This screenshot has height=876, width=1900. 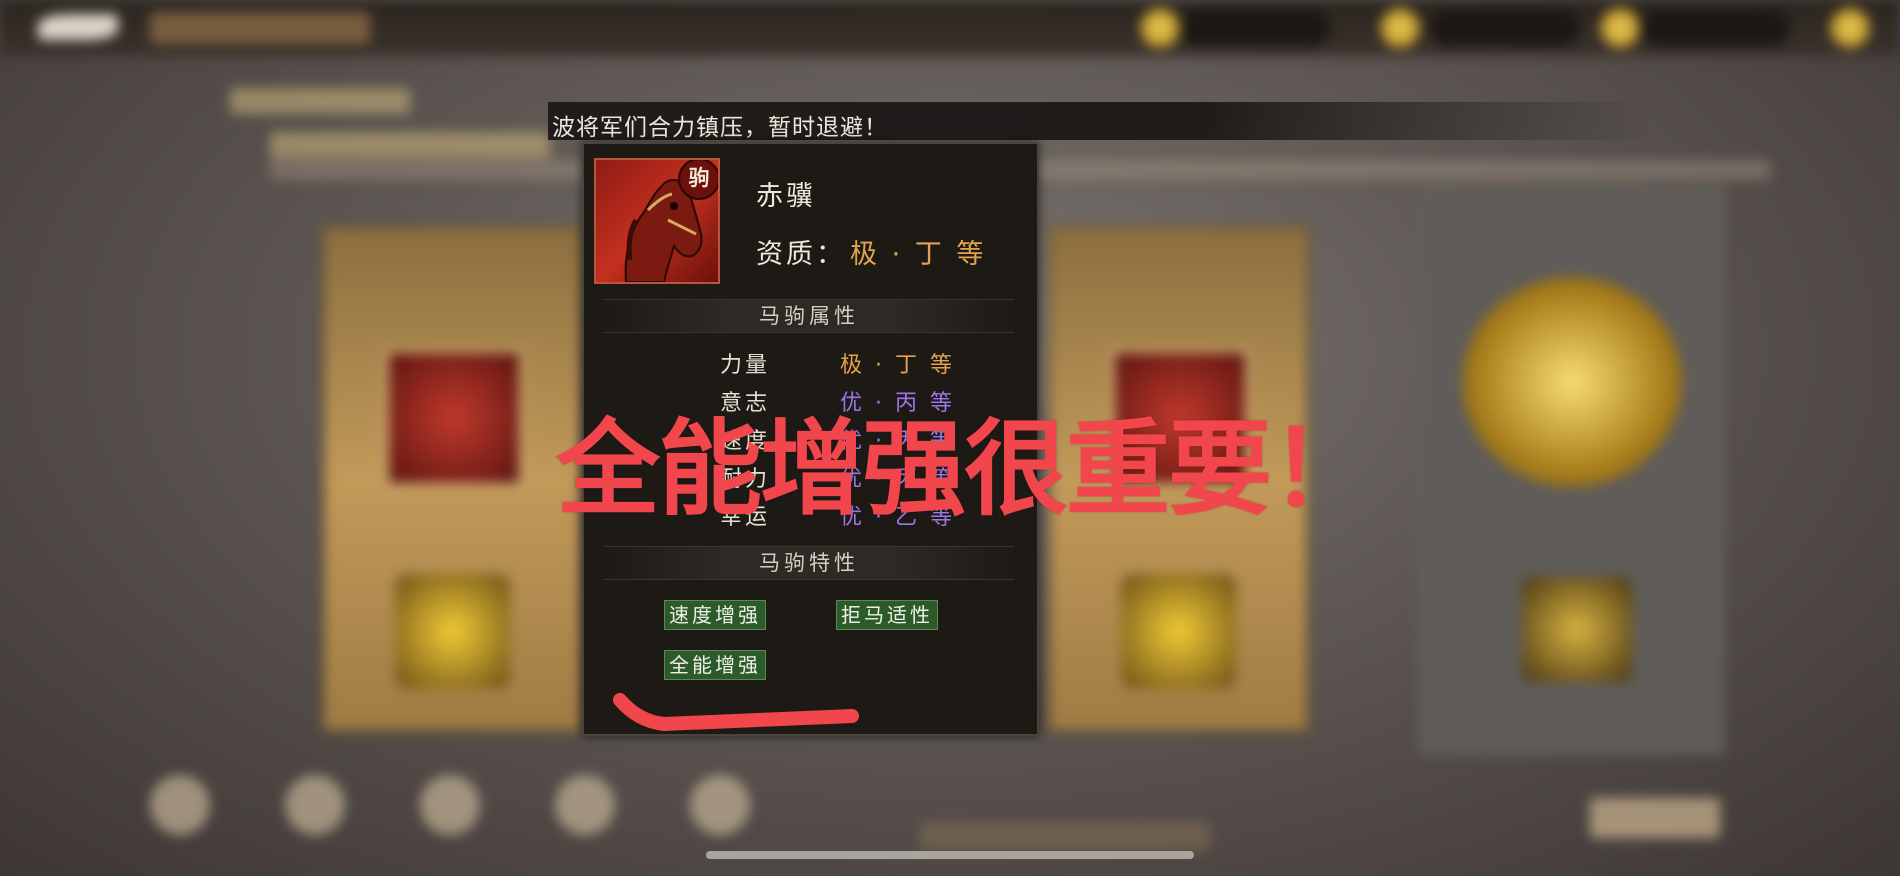 What do you see at coordinates (260, 28) in the screenshot?
I see `stage-title` at bounding box center [260, 28].